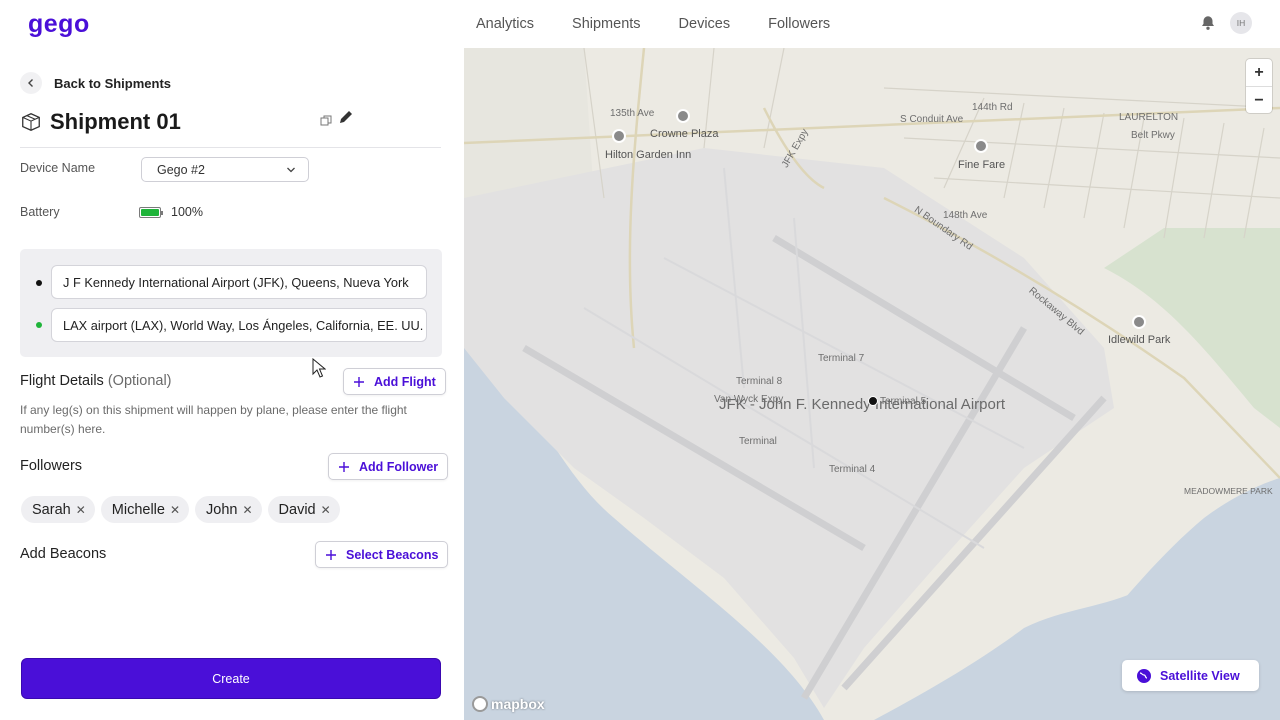  Describe the element at coordinates (326, 121) in the screenshot. I see `copy-icon` at that location.